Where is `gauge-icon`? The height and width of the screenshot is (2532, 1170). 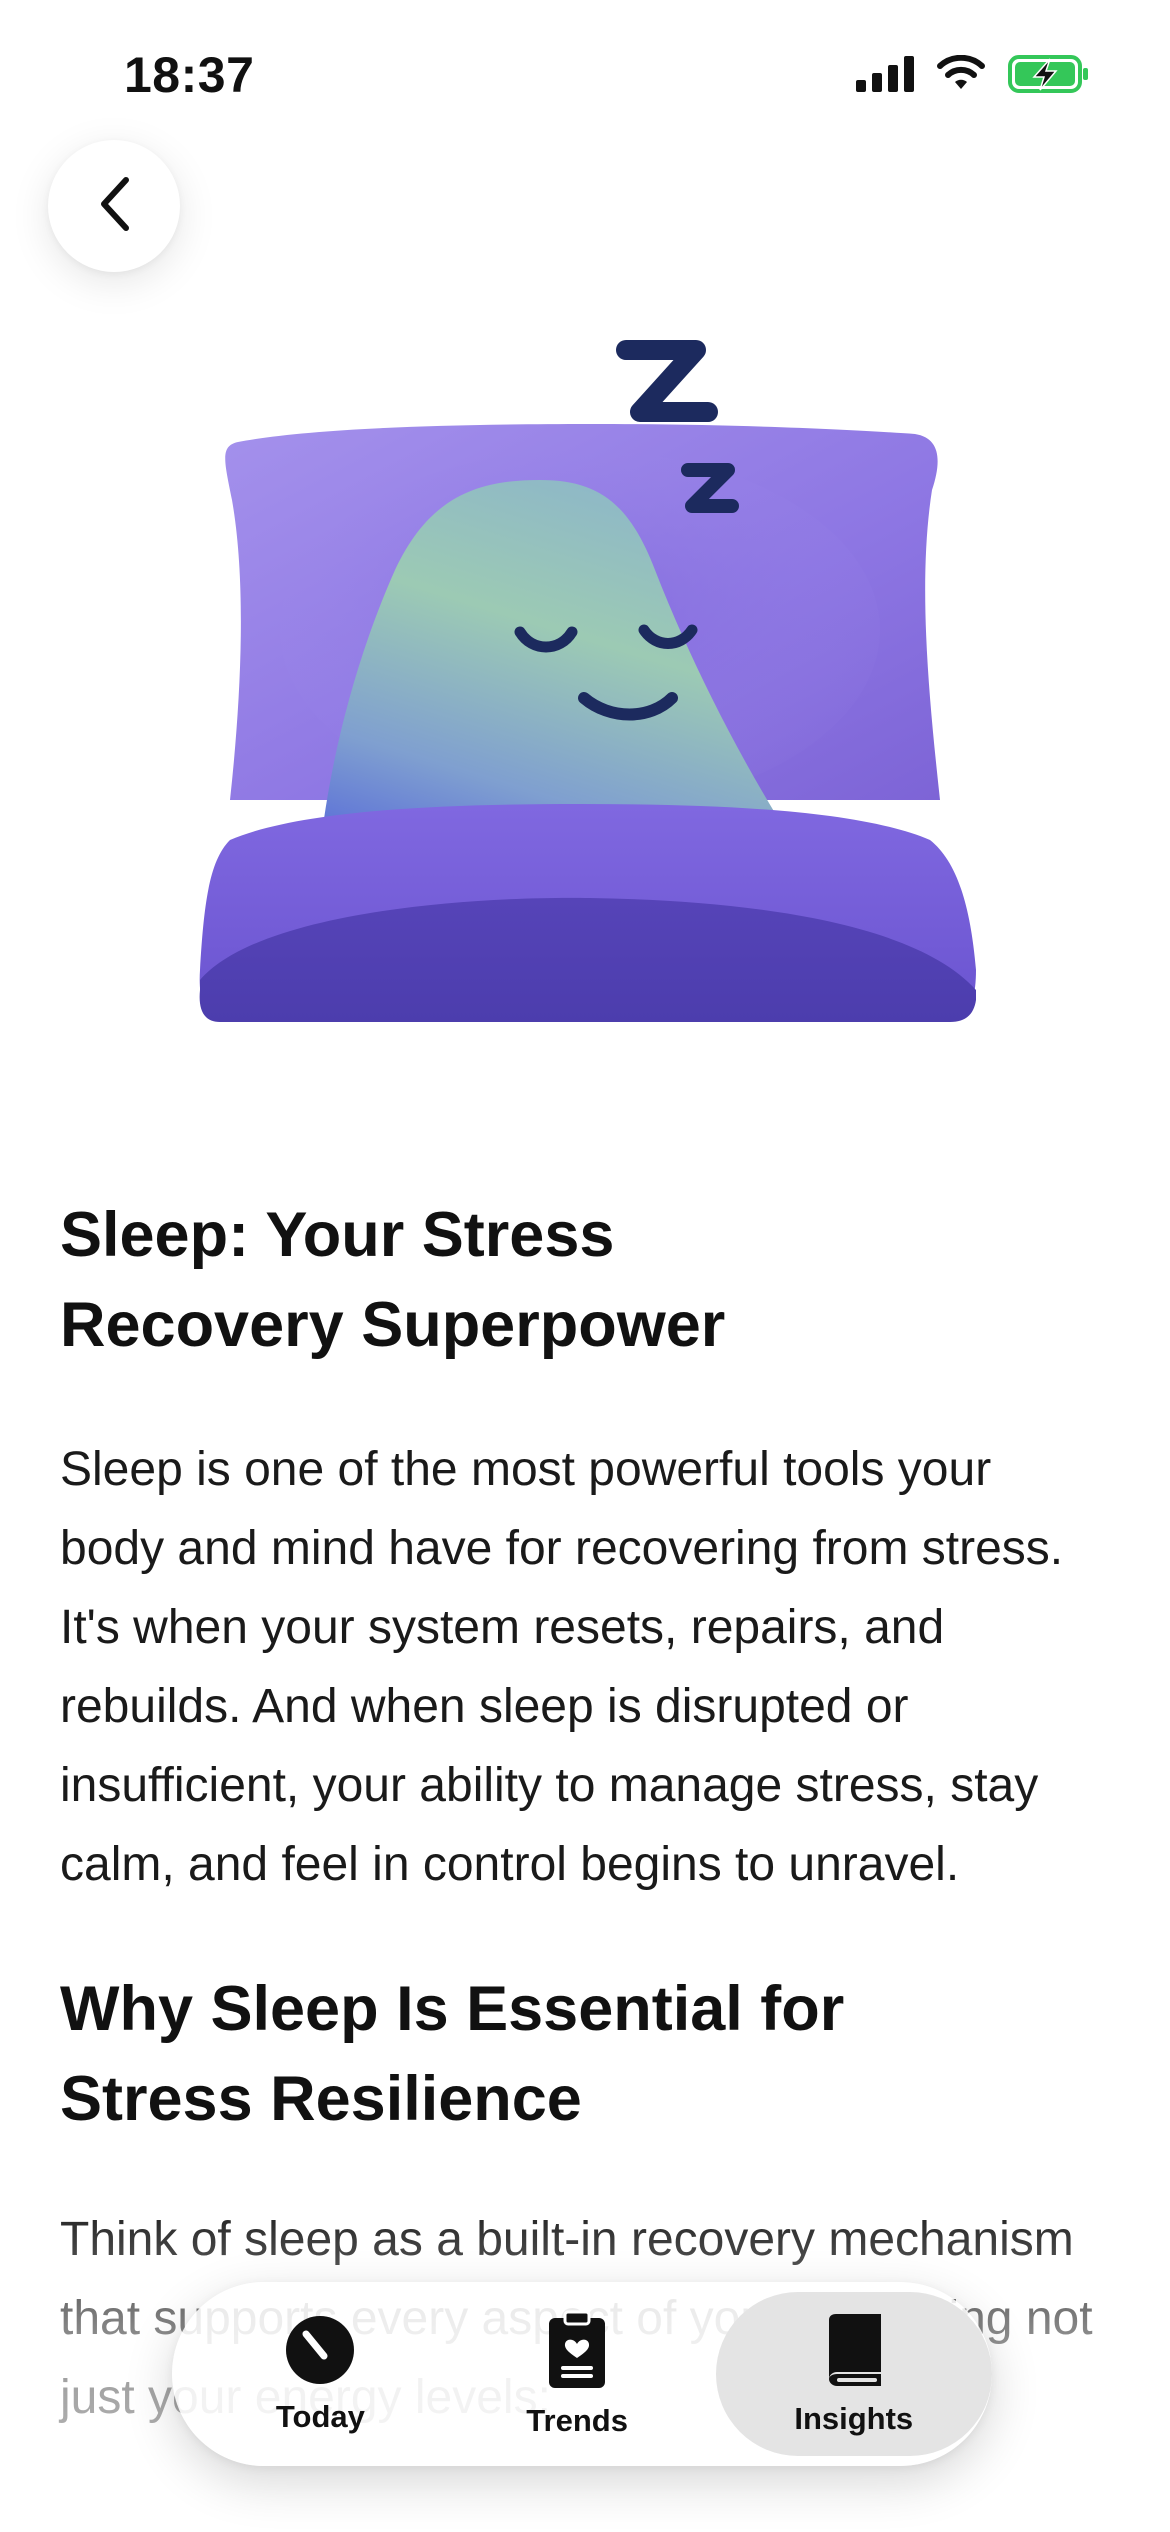 gauge-icon is located at coordinates (320, 2352).